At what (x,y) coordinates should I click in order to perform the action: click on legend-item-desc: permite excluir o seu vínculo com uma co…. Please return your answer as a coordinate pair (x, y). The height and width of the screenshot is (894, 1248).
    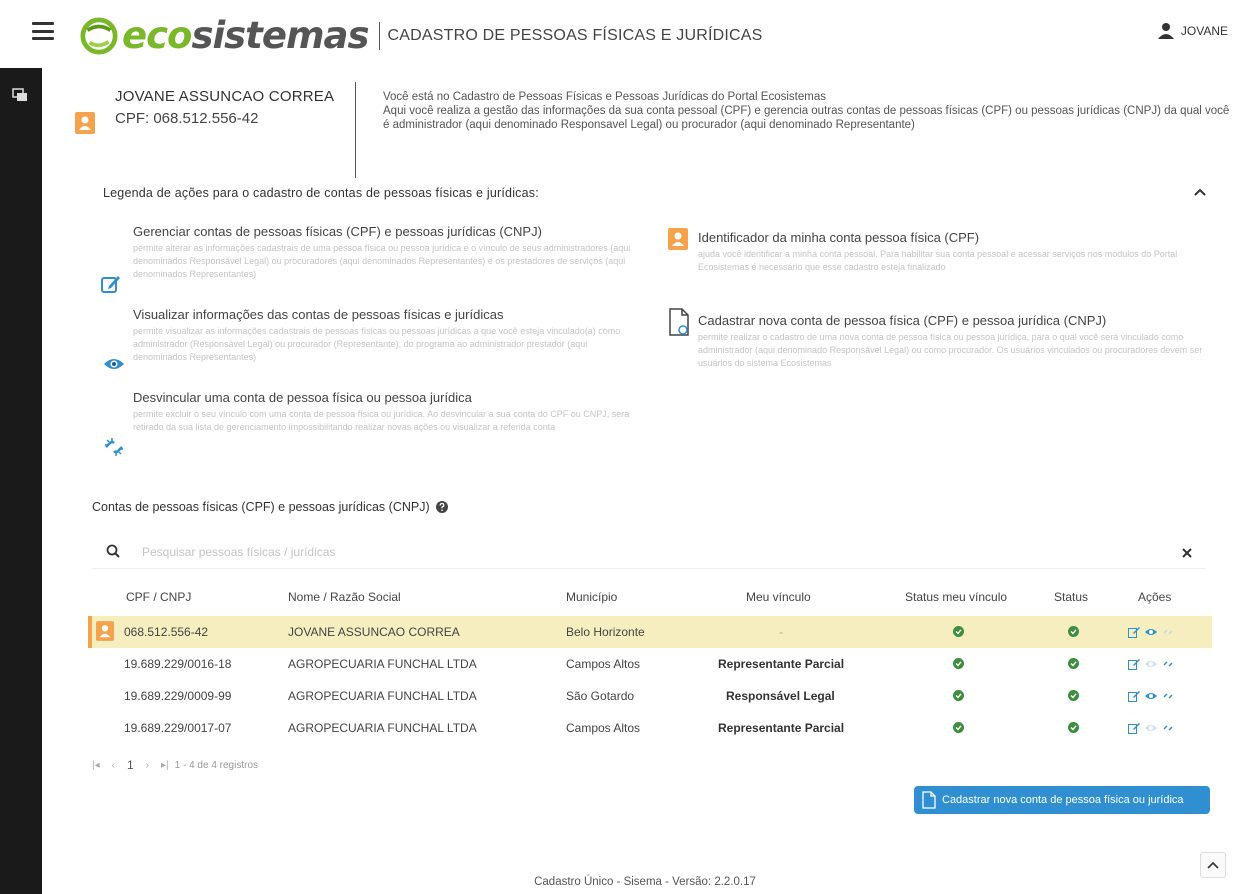
    Looking at the image, I should click on (381, 420).